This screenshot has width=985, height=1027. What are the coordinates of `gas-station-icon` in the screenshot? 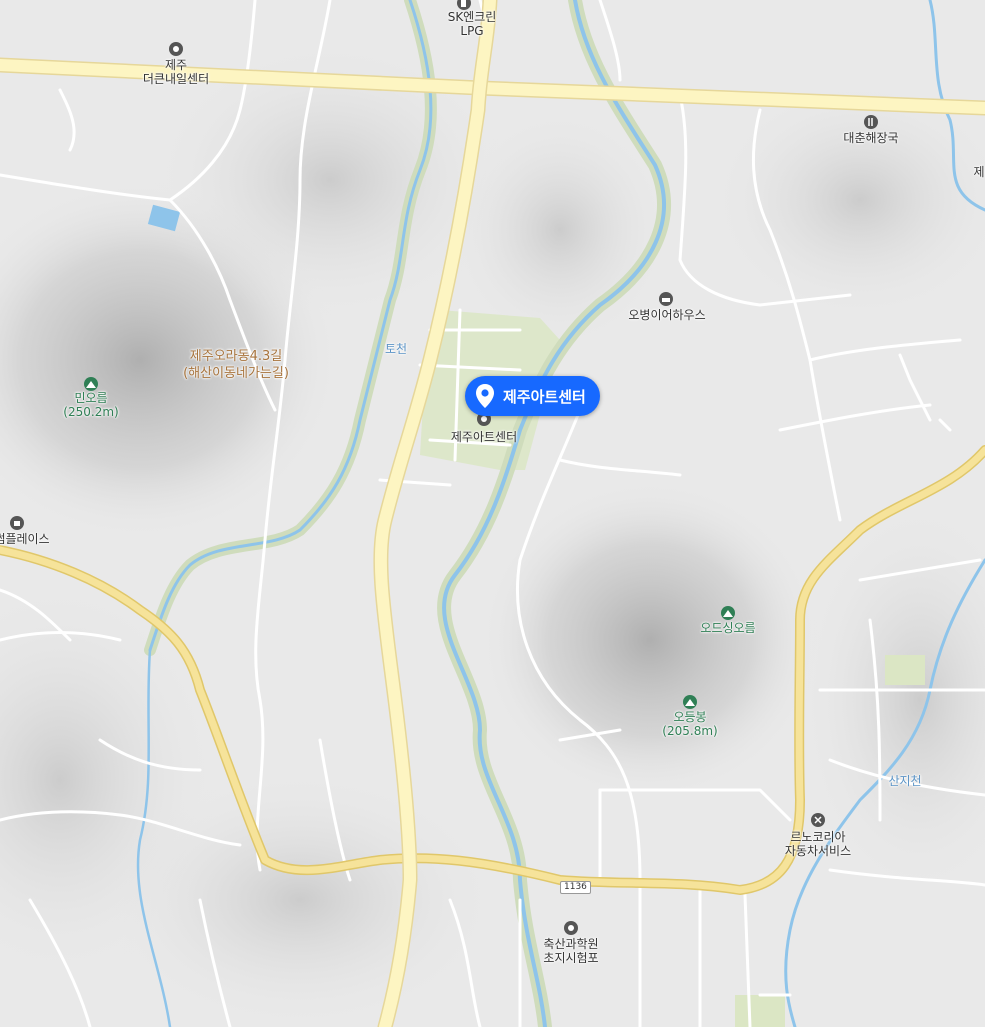 It's located at (464, 5).